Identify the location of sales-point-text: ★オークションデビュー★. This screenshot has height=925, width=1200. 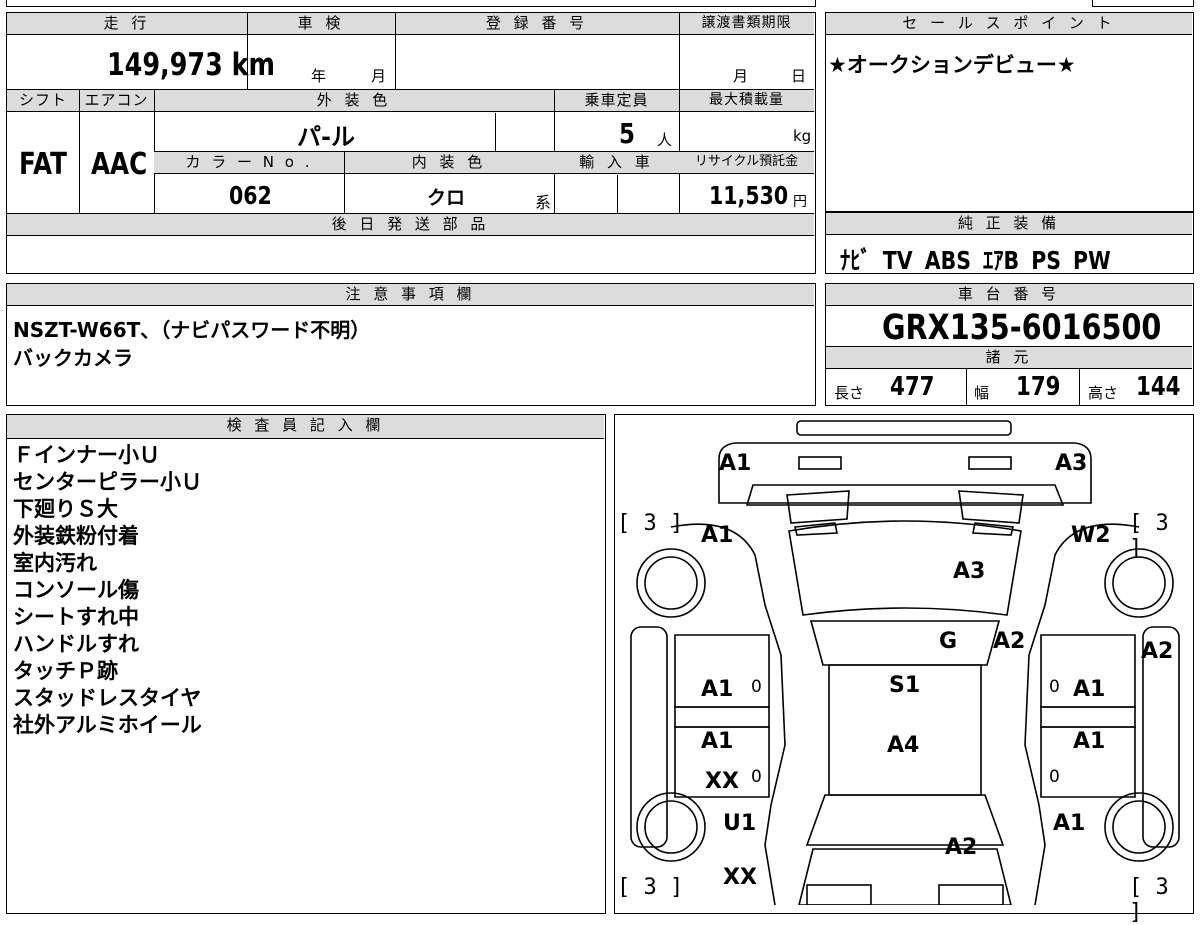
(952, 65).